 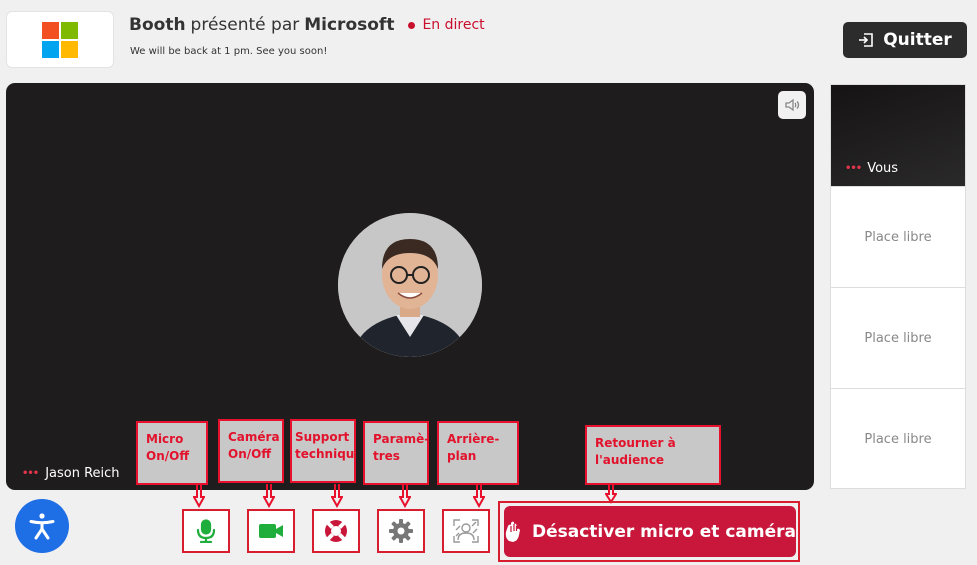 What do you see at coordinates (157, 25) in the screenshot?
I see `booth-word: Booth` at bounding box center [157, 25].